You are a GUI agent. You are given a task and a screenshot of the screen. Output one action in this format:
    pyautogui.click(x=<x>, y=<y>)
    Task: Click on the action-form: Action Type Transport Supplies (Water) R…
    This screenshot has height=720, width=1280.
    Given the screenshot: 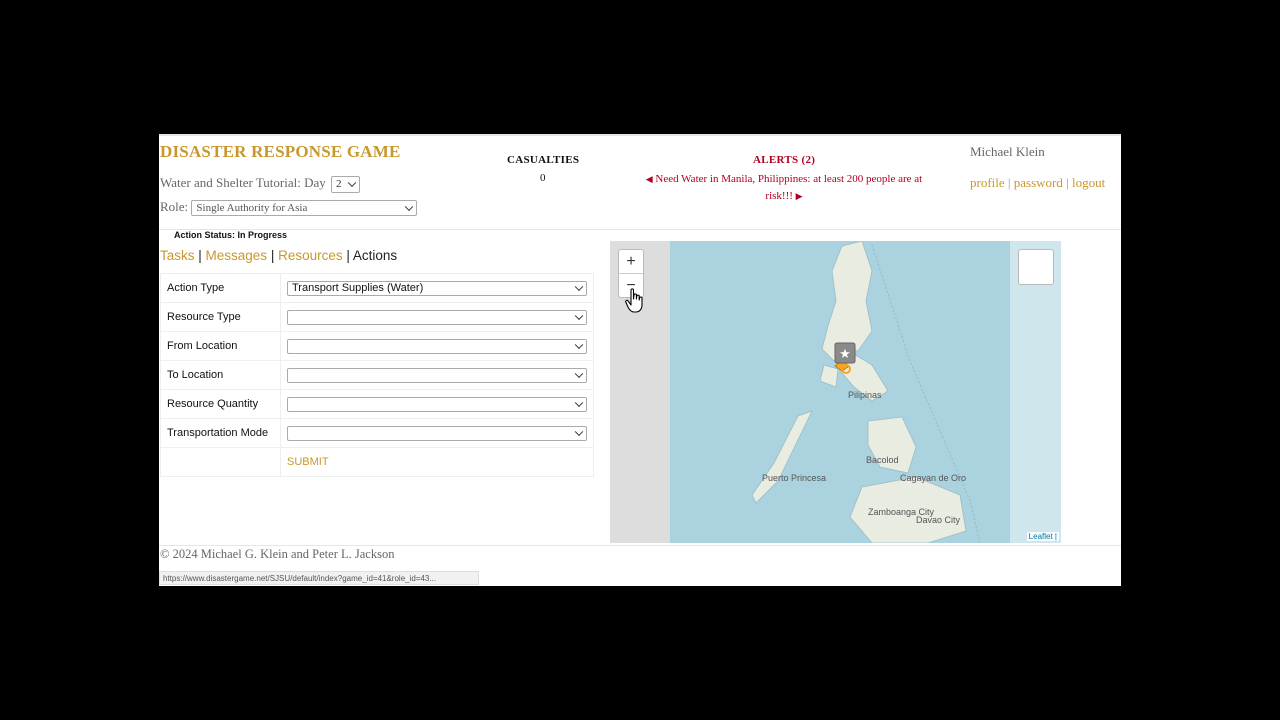 What is the action you would take?
    pyautogui.click(x=377, y=375)
    